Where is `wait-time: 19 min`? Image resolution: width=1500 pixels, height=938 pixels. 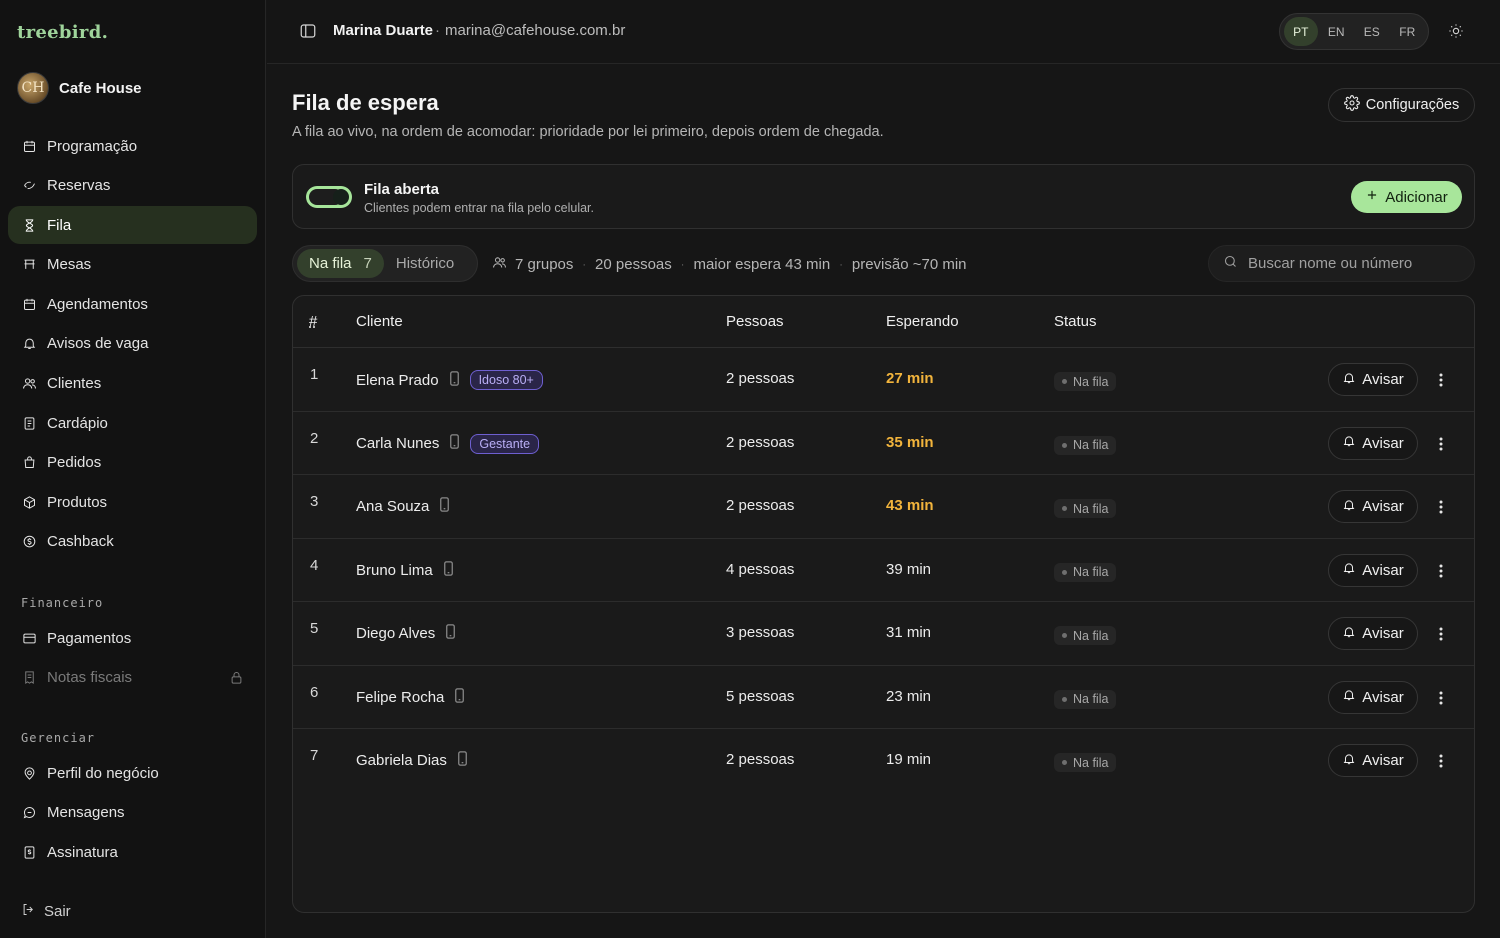 wait-time: 19 min is located at coordinates (909, 759).